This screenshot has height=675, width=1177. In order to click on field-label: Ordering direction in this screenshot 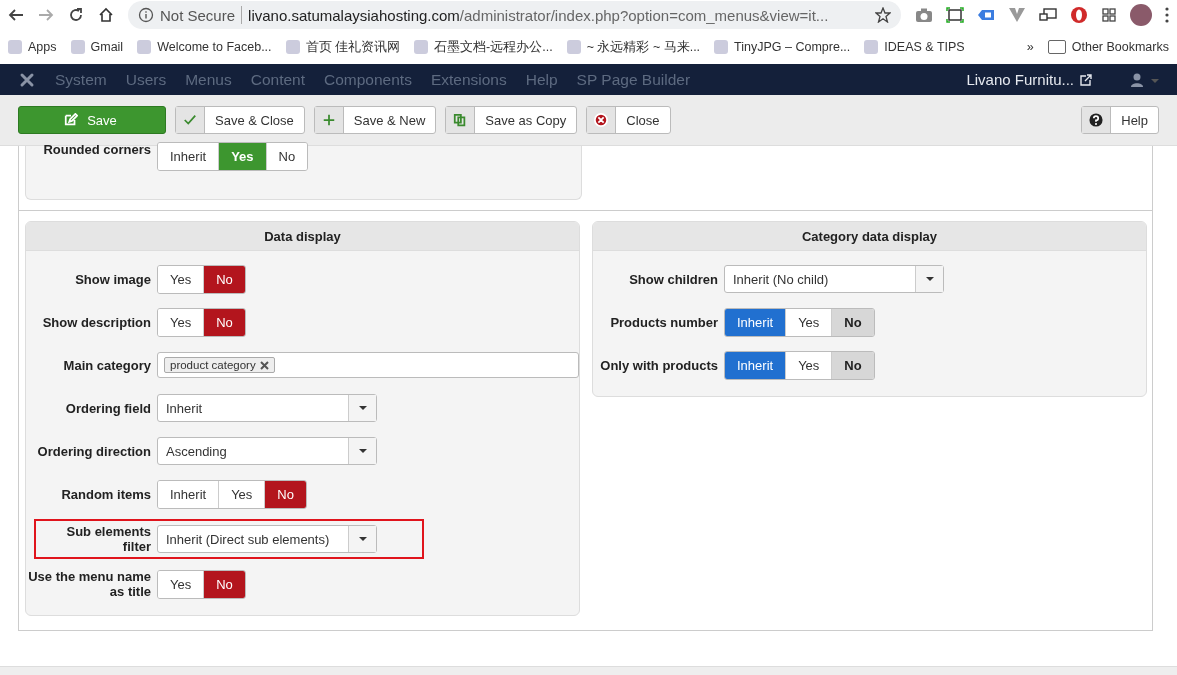, I will do `click(93, 451)`.